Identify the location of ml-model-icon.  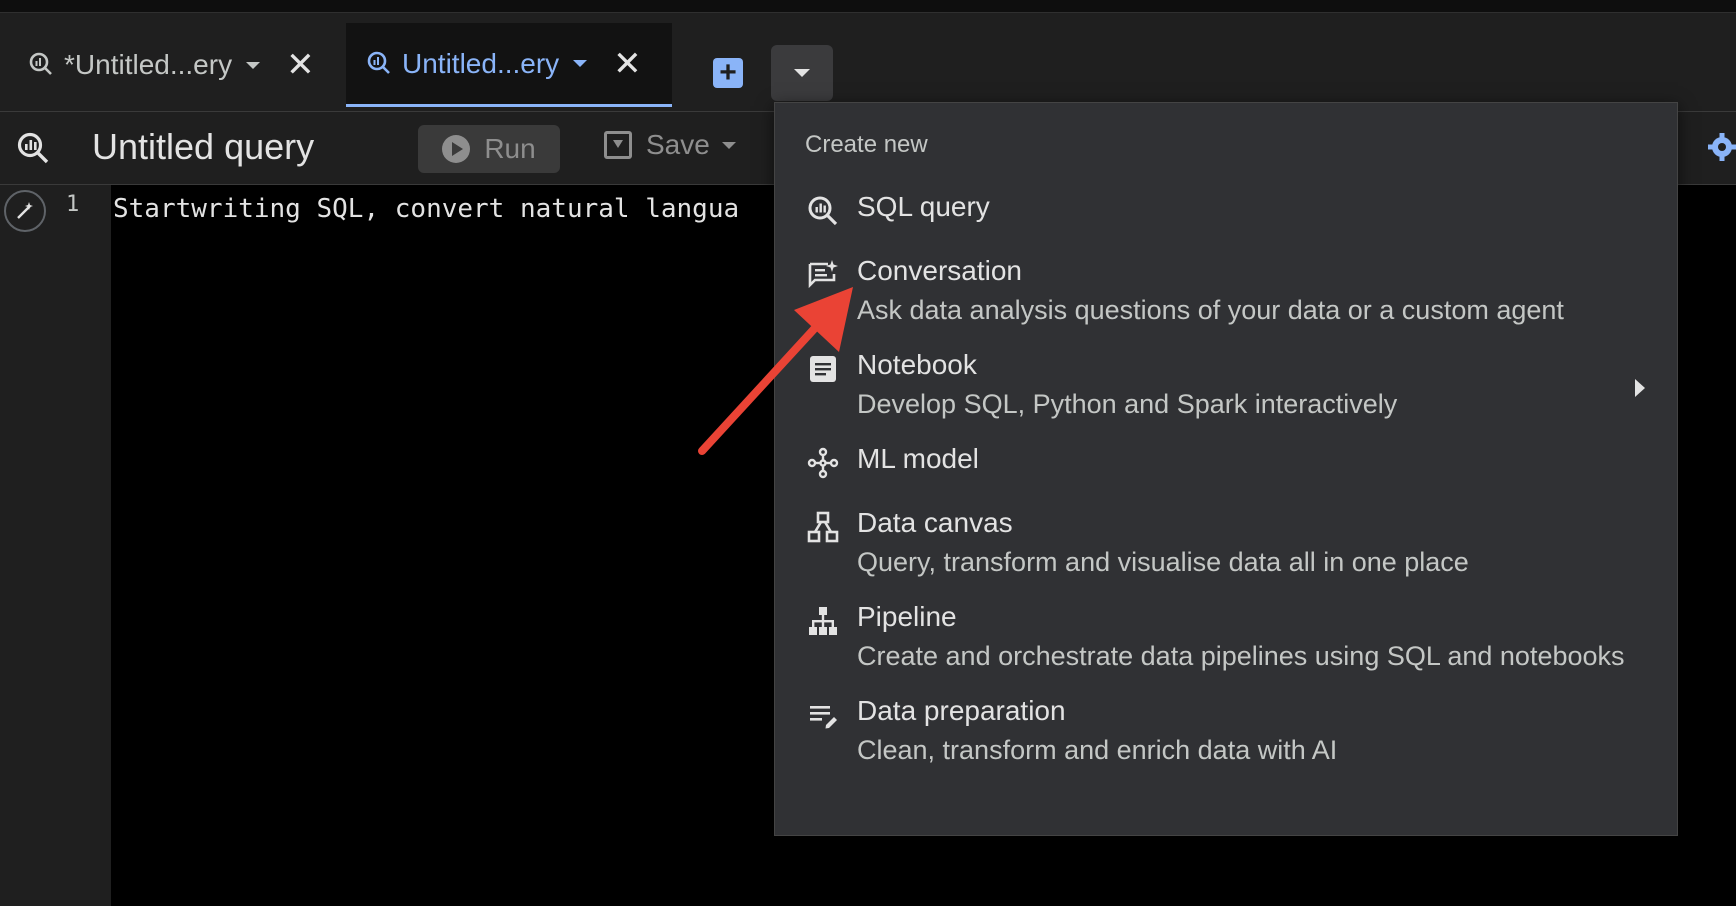
(823, 463).